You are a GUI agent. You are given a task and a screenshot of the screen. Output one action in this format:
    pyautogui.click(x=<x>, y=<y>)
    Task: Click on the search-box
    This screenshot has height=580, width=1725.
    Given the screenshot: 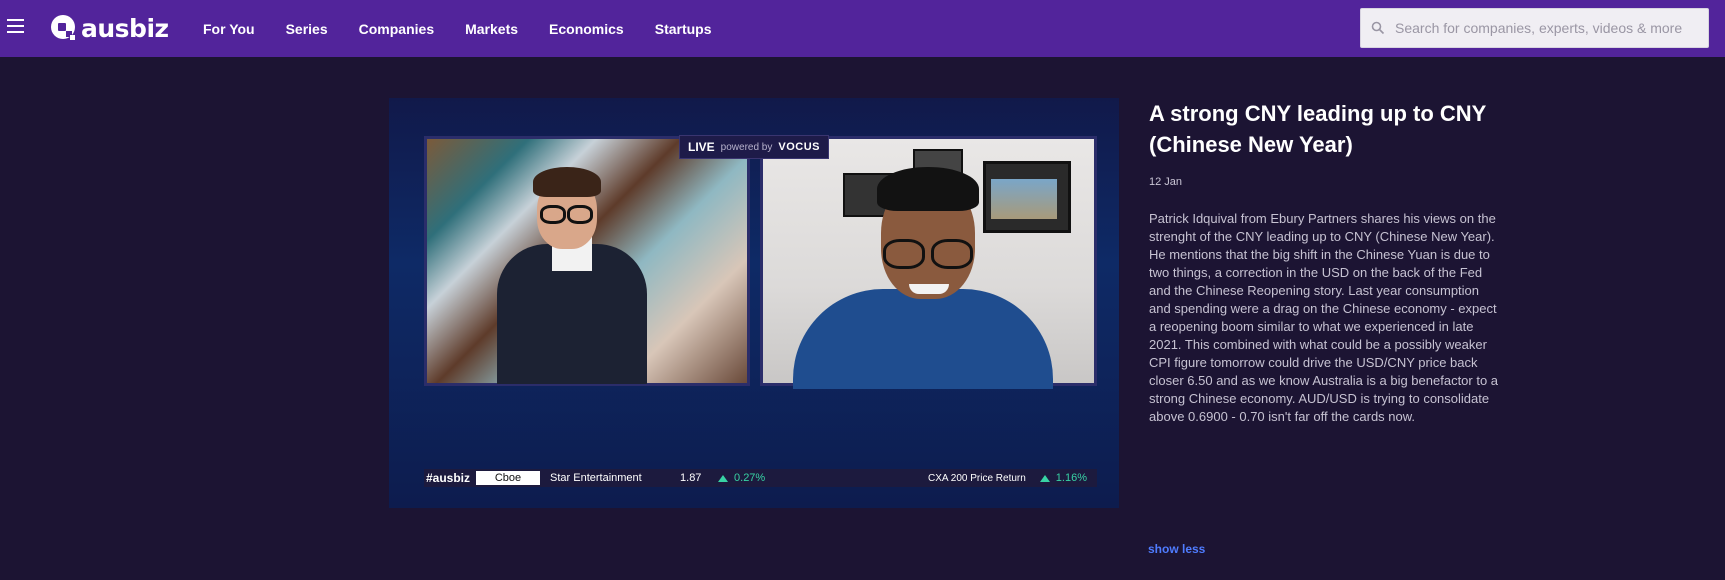 What is the action you would take?
    pyautogui.click(x=1534, y=28)
    